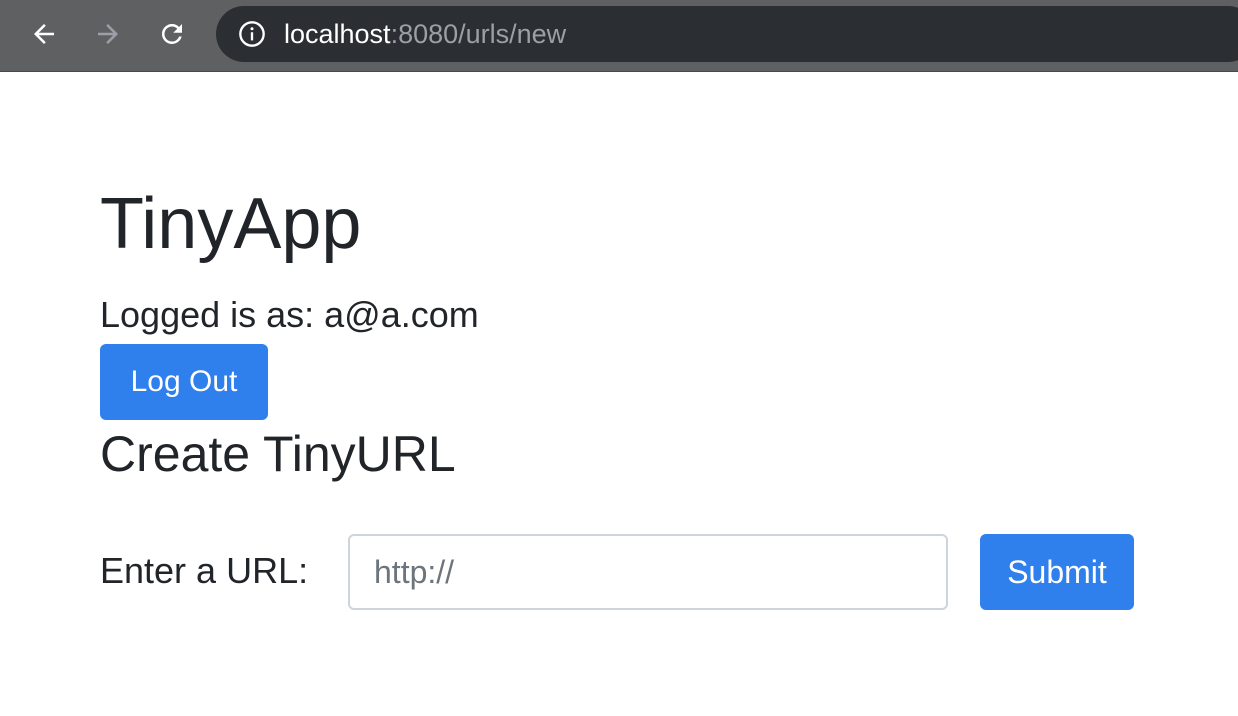 This screenshot has width=1238, height=716. What do you see at coordinates (231, 224) in the screenshot?
I see `page-title: TinyApp` at bounding box center [231, 224].